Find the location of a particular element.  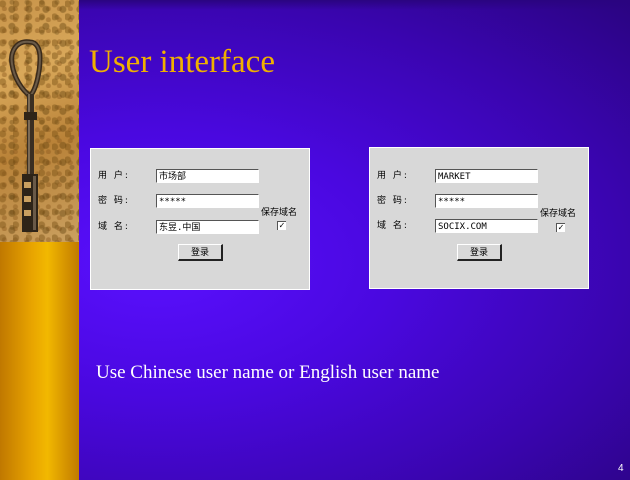

user-input: MARKET is located at coordinates (486, 176).